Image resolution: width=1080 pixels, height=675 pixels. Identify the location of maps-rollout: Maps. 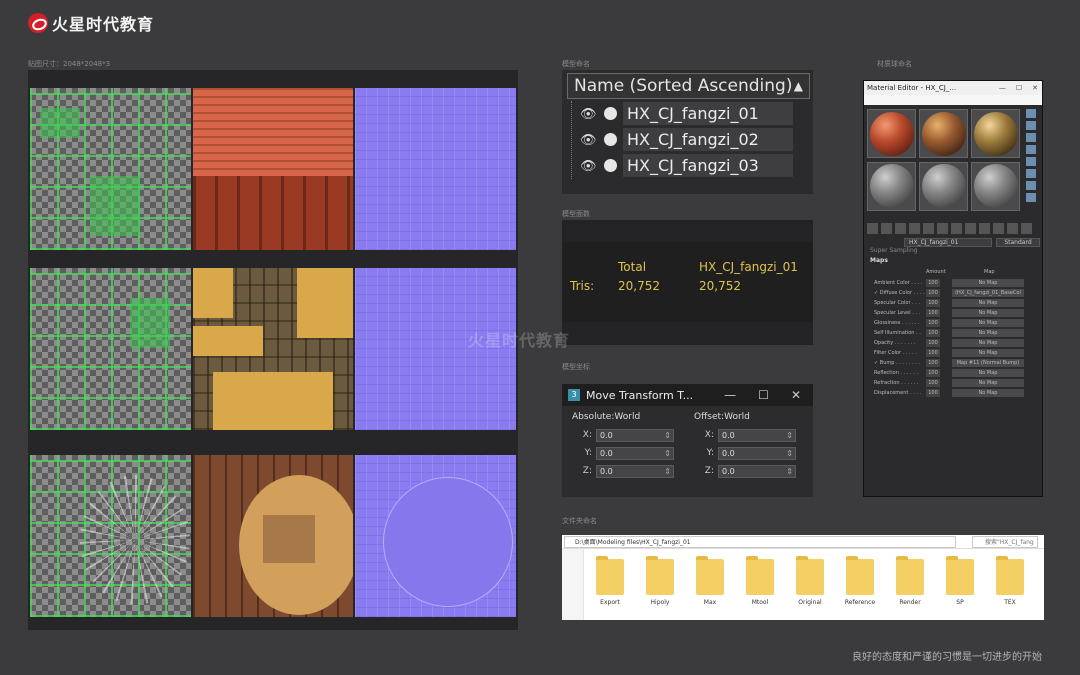
(879, 260).